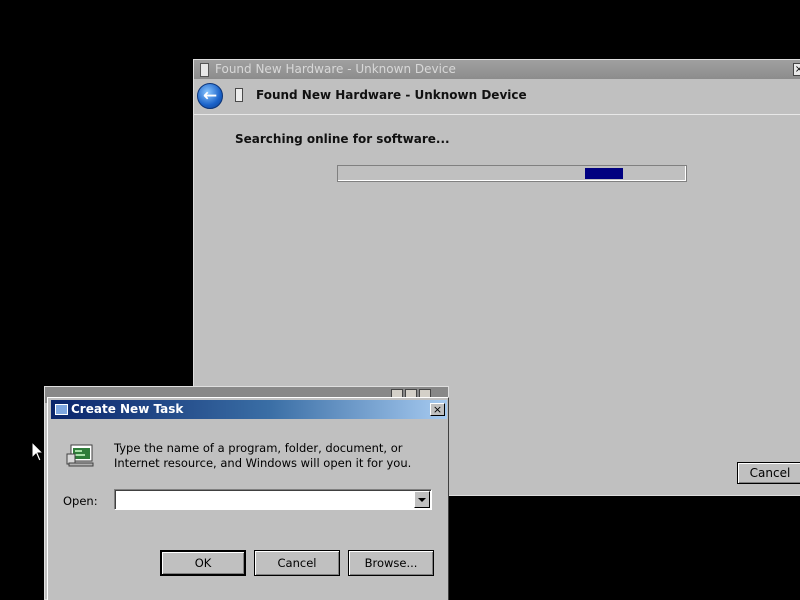  I want to click on wizard-header: ← Found New Hardware - Unknown Device, so click(497, 97).